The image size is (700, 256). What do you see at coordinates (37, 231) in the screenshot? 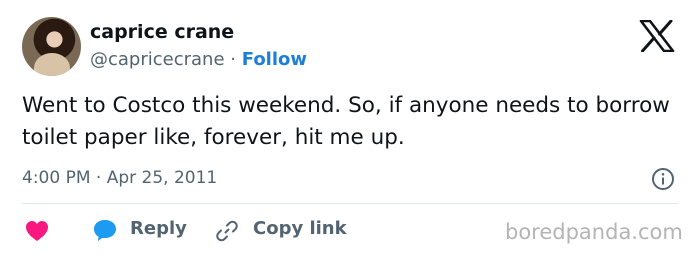
I see `heart-icon` at bounding box center [37, 231].